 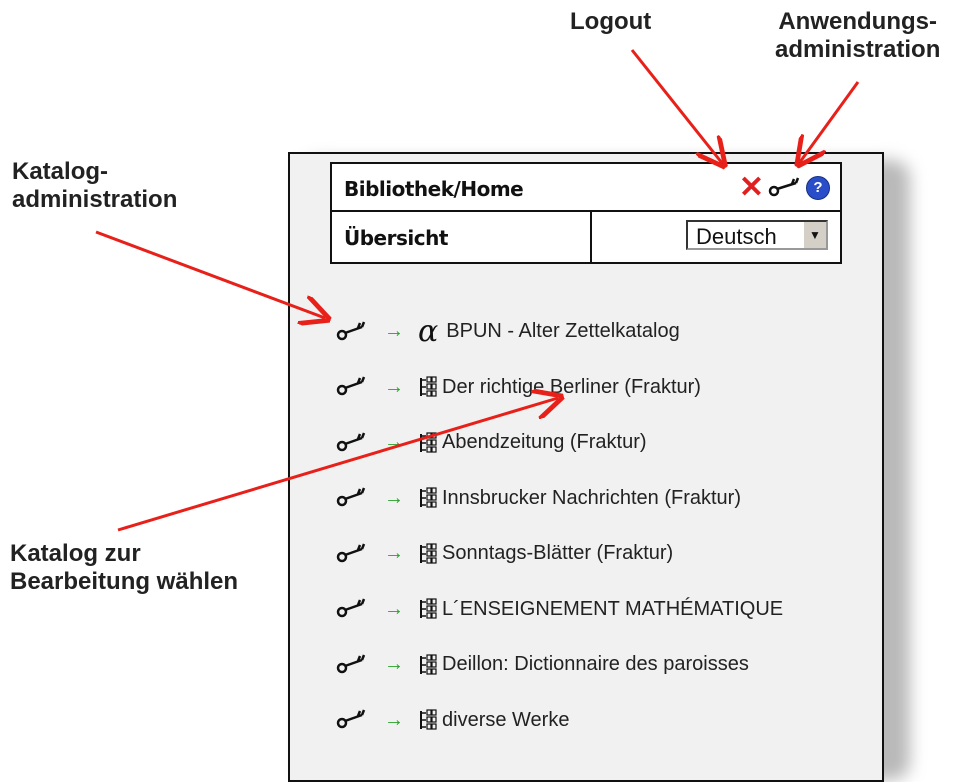 What do you see at coordinates (75, 553) in the screenshot?
I see `select-catalog-callout-line1: Katalog zur` at bounding box center [75, 553].